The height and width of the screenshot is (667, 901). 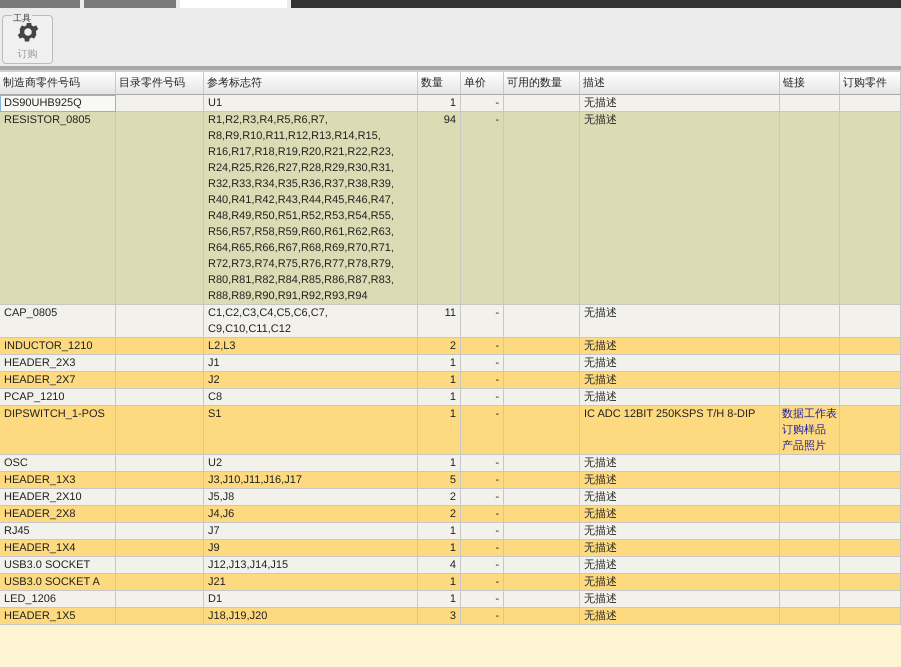 What do you see at coordinates (450, 363) in the screenshot?
I see `table-row: HEADER_2X3 J1 1 - 无描述` at bounding box center [450, 363].